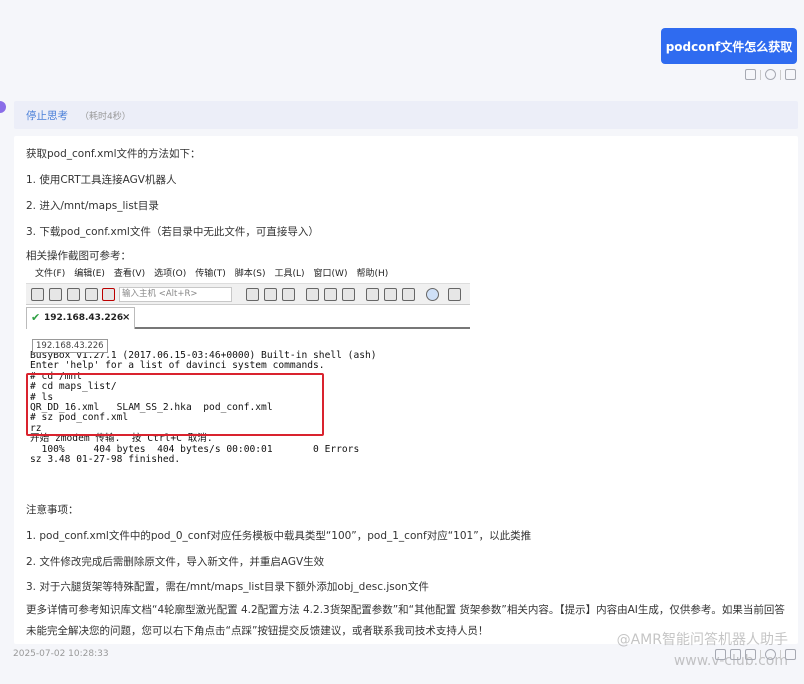 This screenshot has width=804, height=684. What do you see at coordinates (288, 294) in the screenshot?
I see `find-icon` at bounding box center [288, 294].